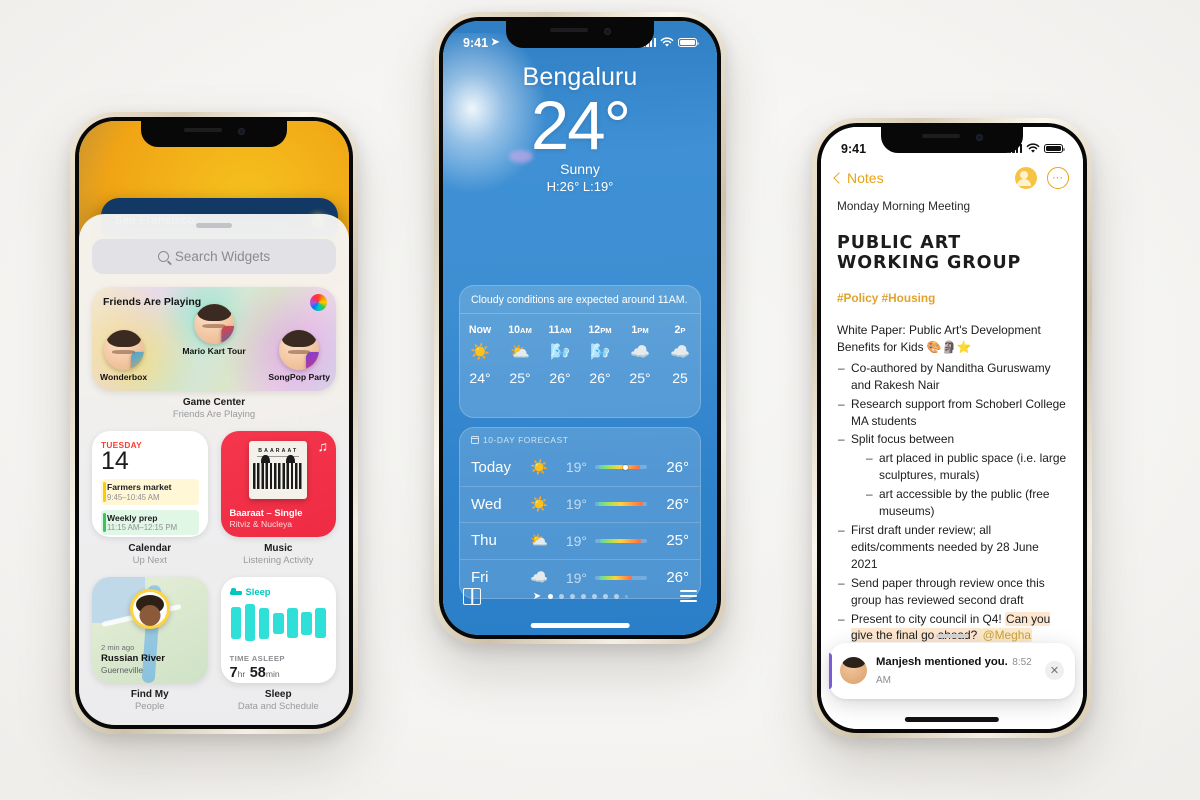  Describe the element at coordinates (214, 402) in the screenshot. I see `widget-name: Game Center` at that location.